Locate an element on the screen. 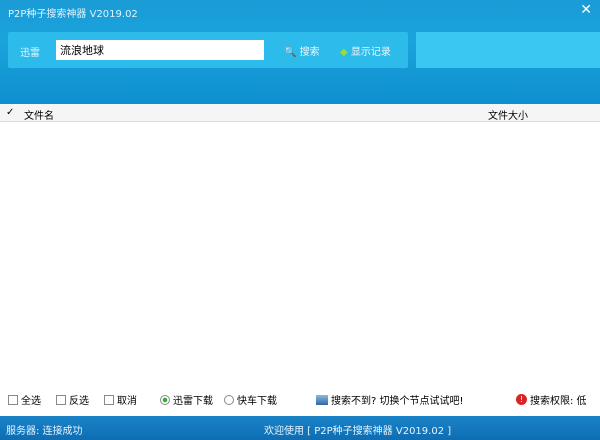 The image size is (600, 440). permission-indicator: ! 搜索权限: 低 is located at coordinates (551, 399).